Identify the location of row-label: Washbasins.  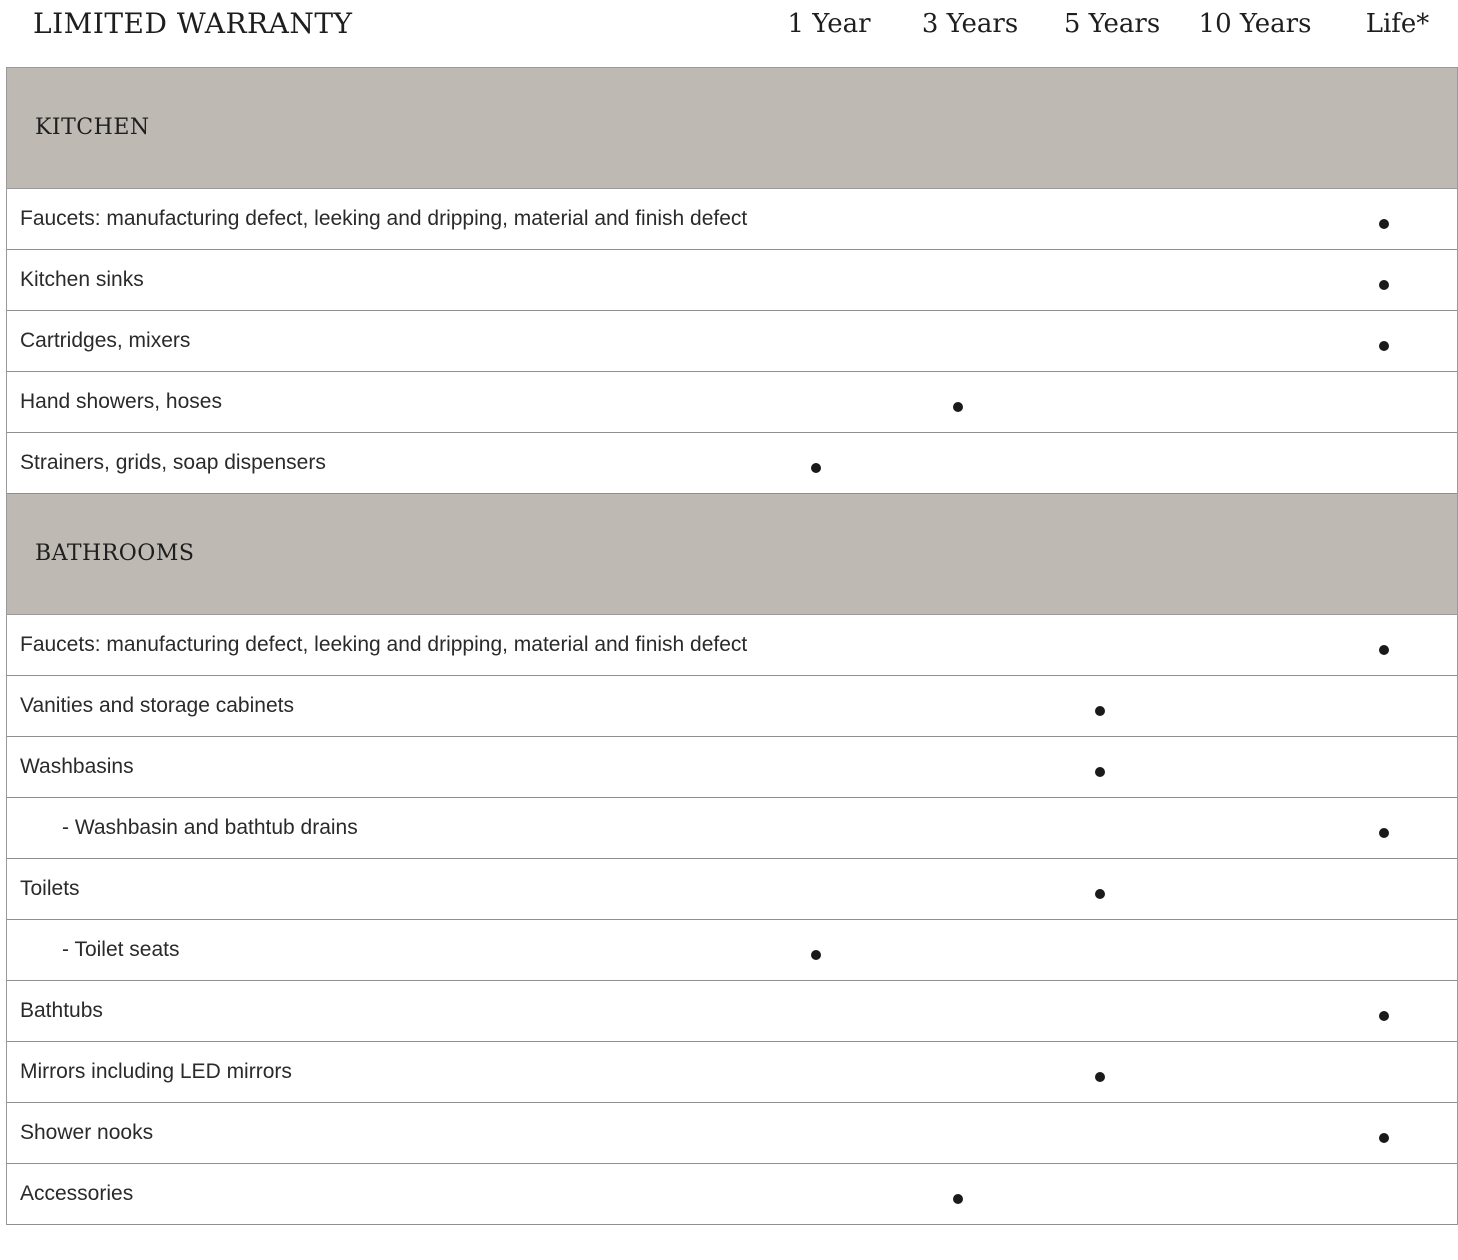
(77, 766).